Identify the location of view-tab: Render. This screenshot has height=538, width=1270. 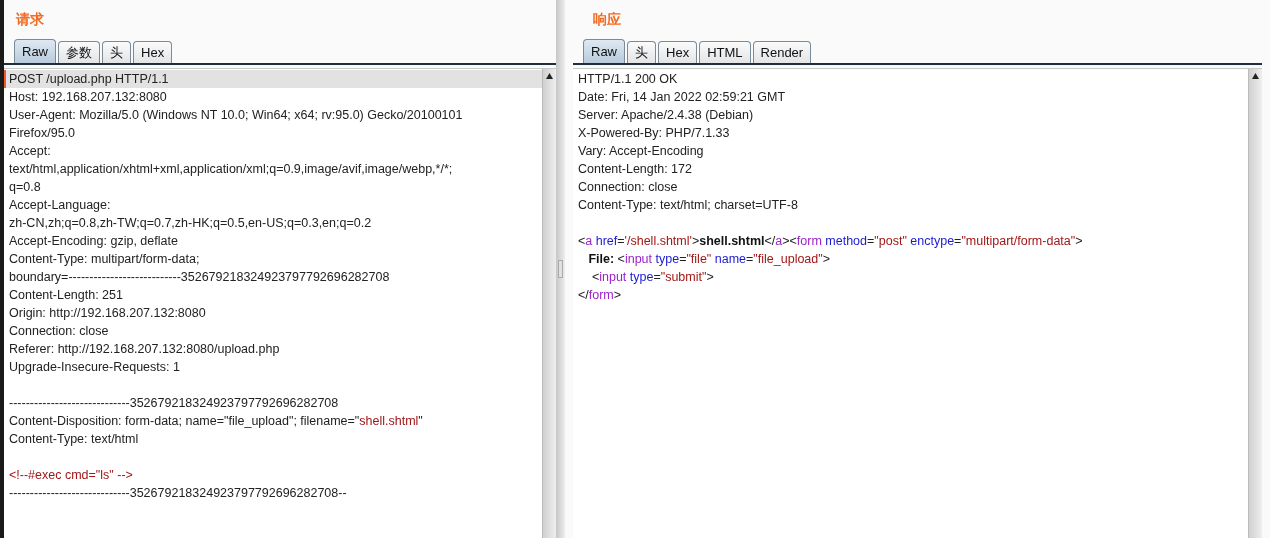
(782, 52).